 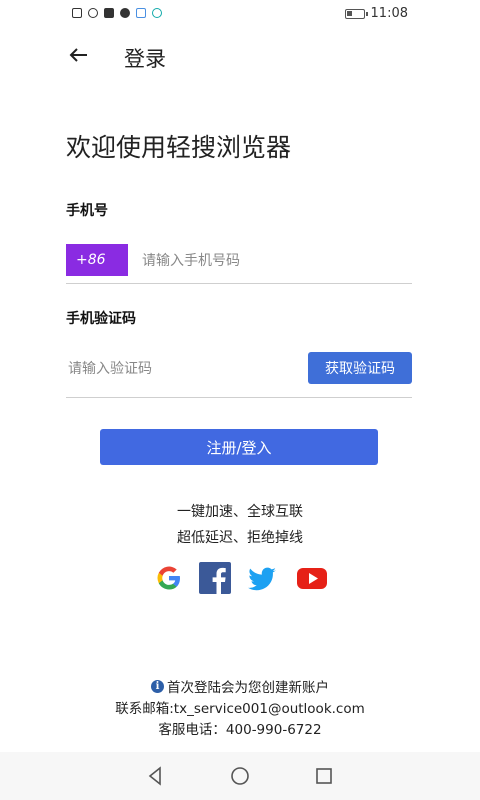 I want to click on nav-recents-button, so click(x=324, y=776).